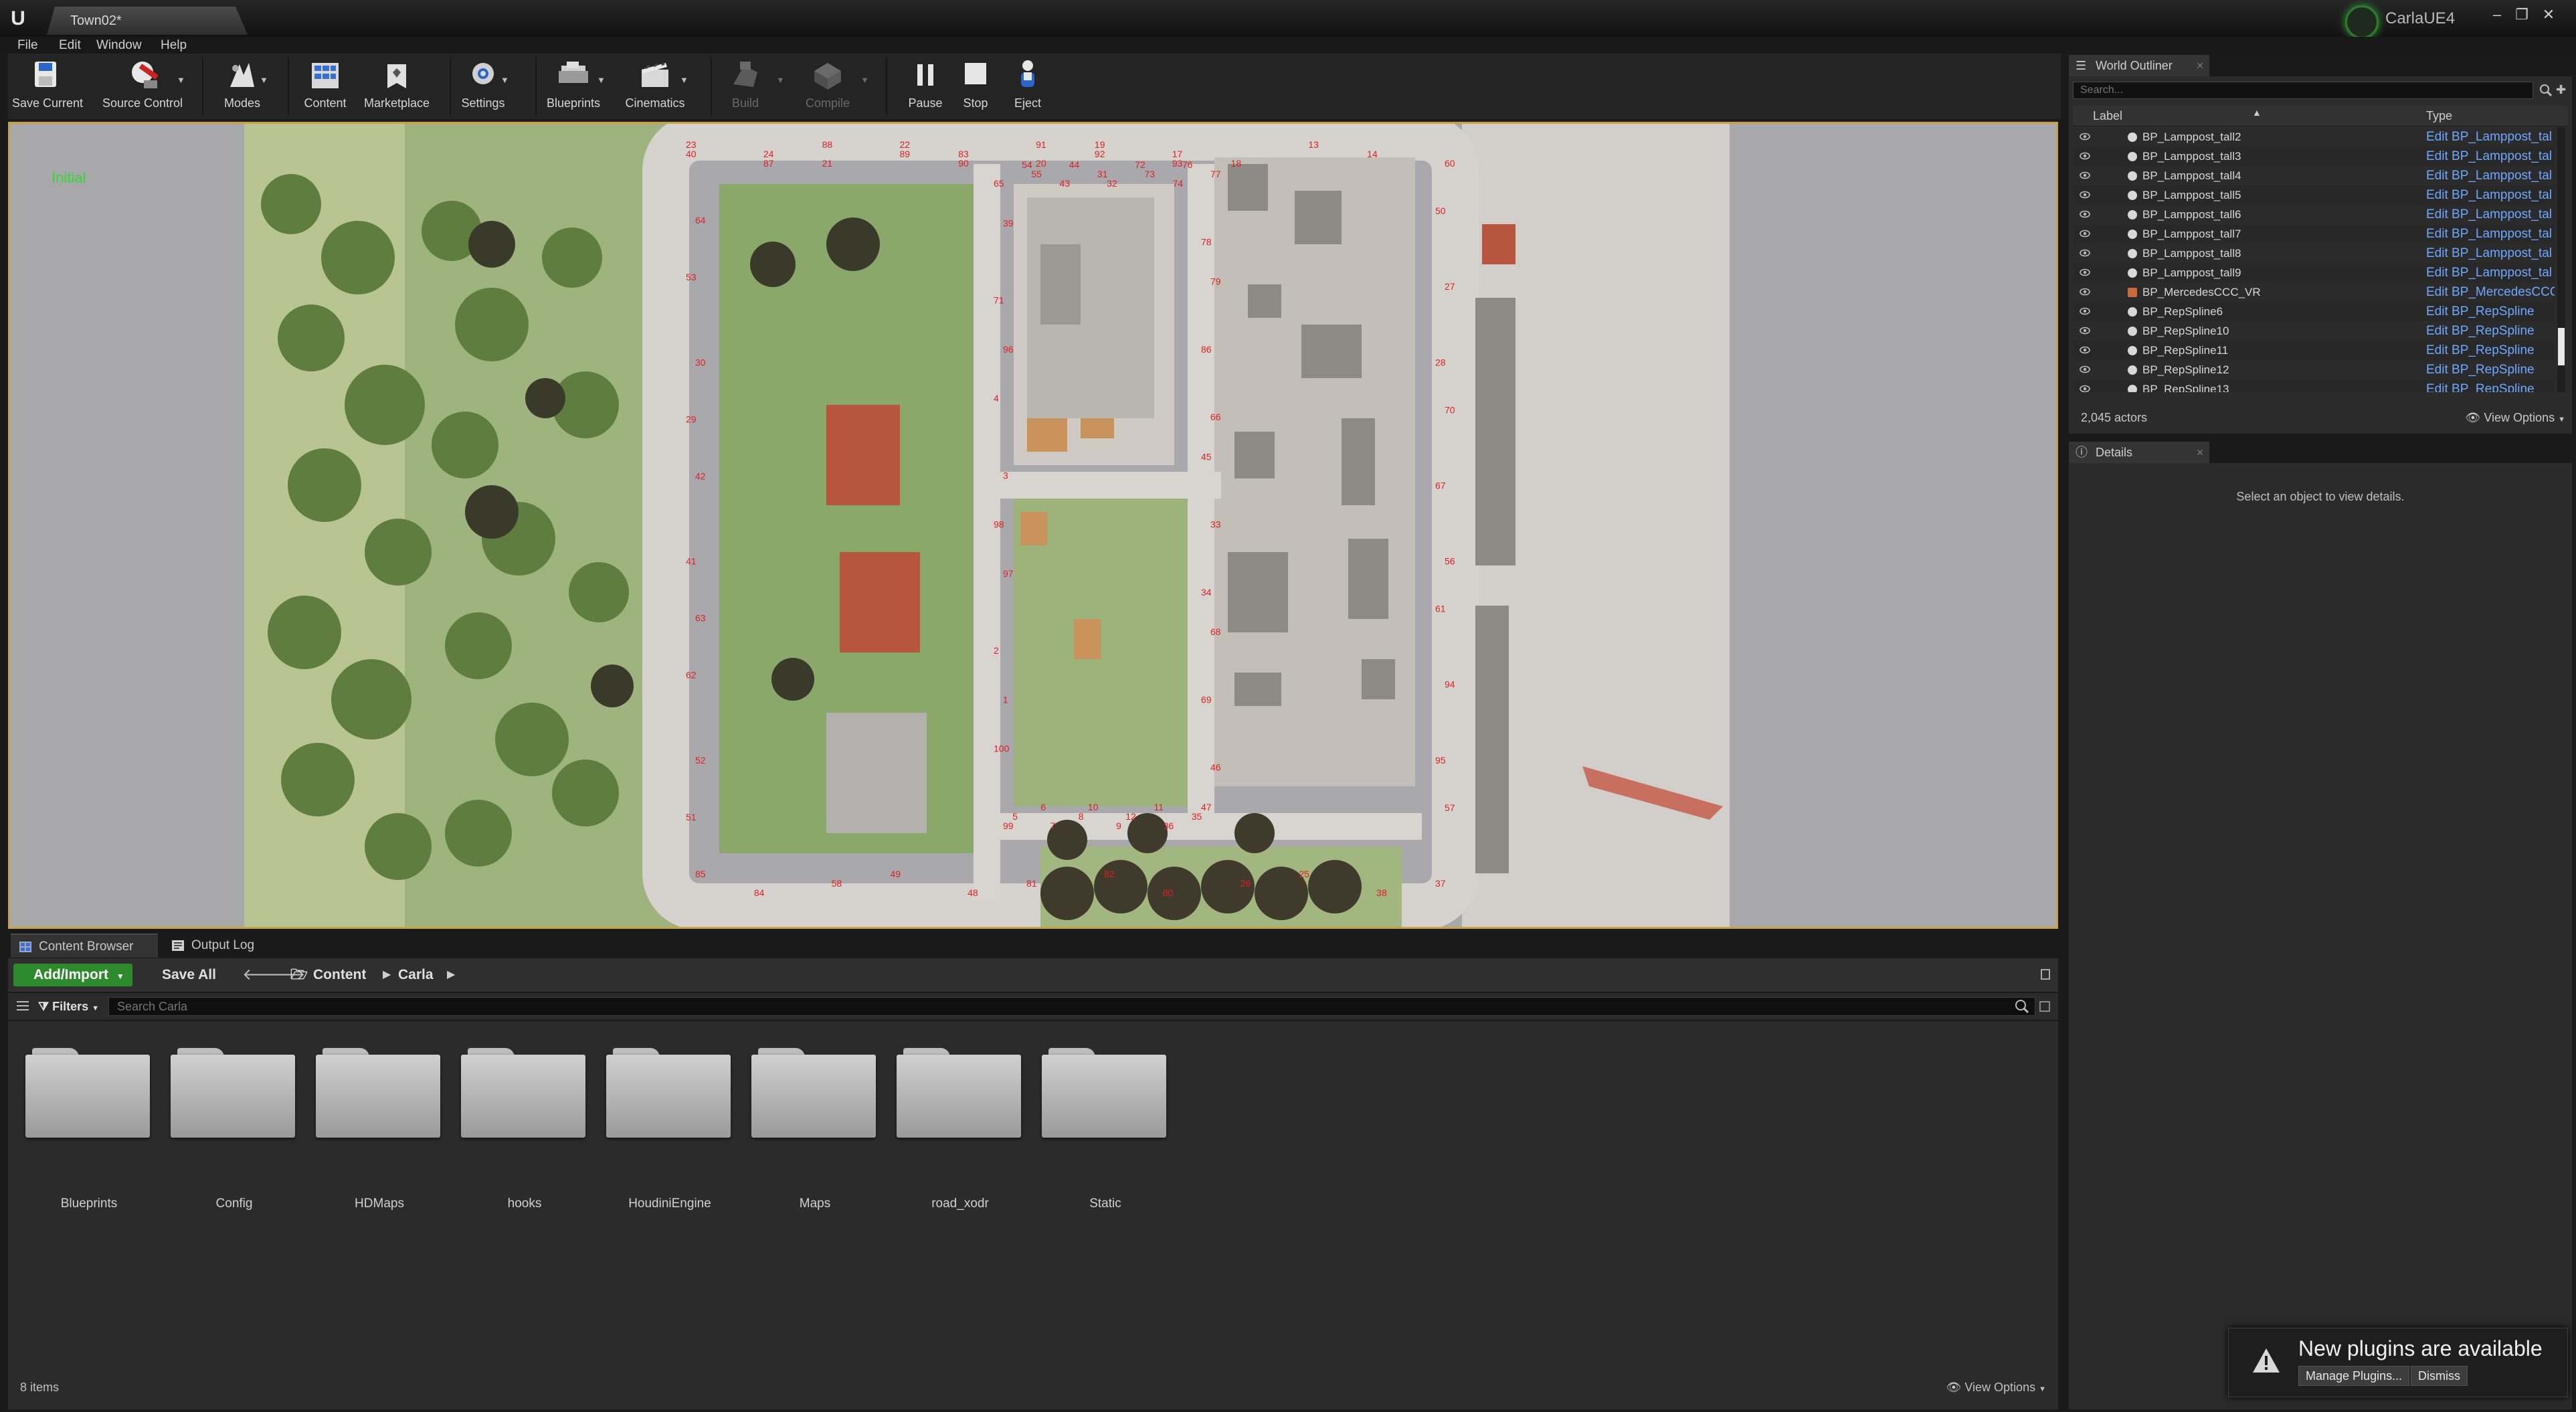  What do you see at coordinates (119, 45) in the screenshot?
I see `menu-window: Window` at bounding box center [119, 45].